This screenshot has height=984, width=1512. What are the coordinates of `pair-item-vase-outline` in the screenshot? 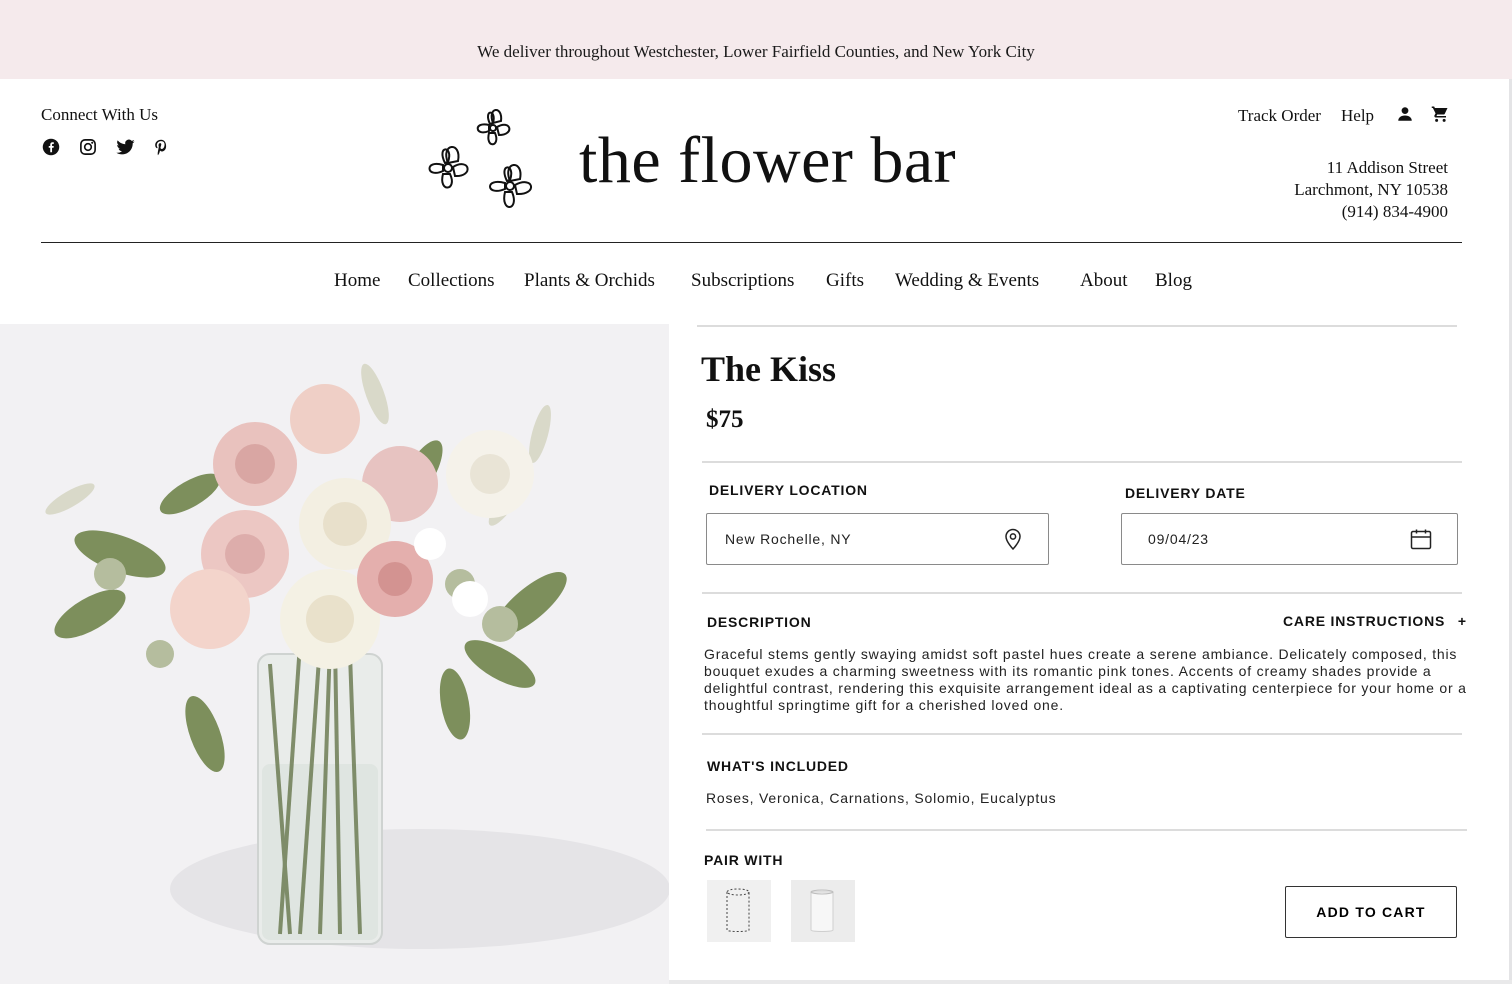 It's located at (739, 911).